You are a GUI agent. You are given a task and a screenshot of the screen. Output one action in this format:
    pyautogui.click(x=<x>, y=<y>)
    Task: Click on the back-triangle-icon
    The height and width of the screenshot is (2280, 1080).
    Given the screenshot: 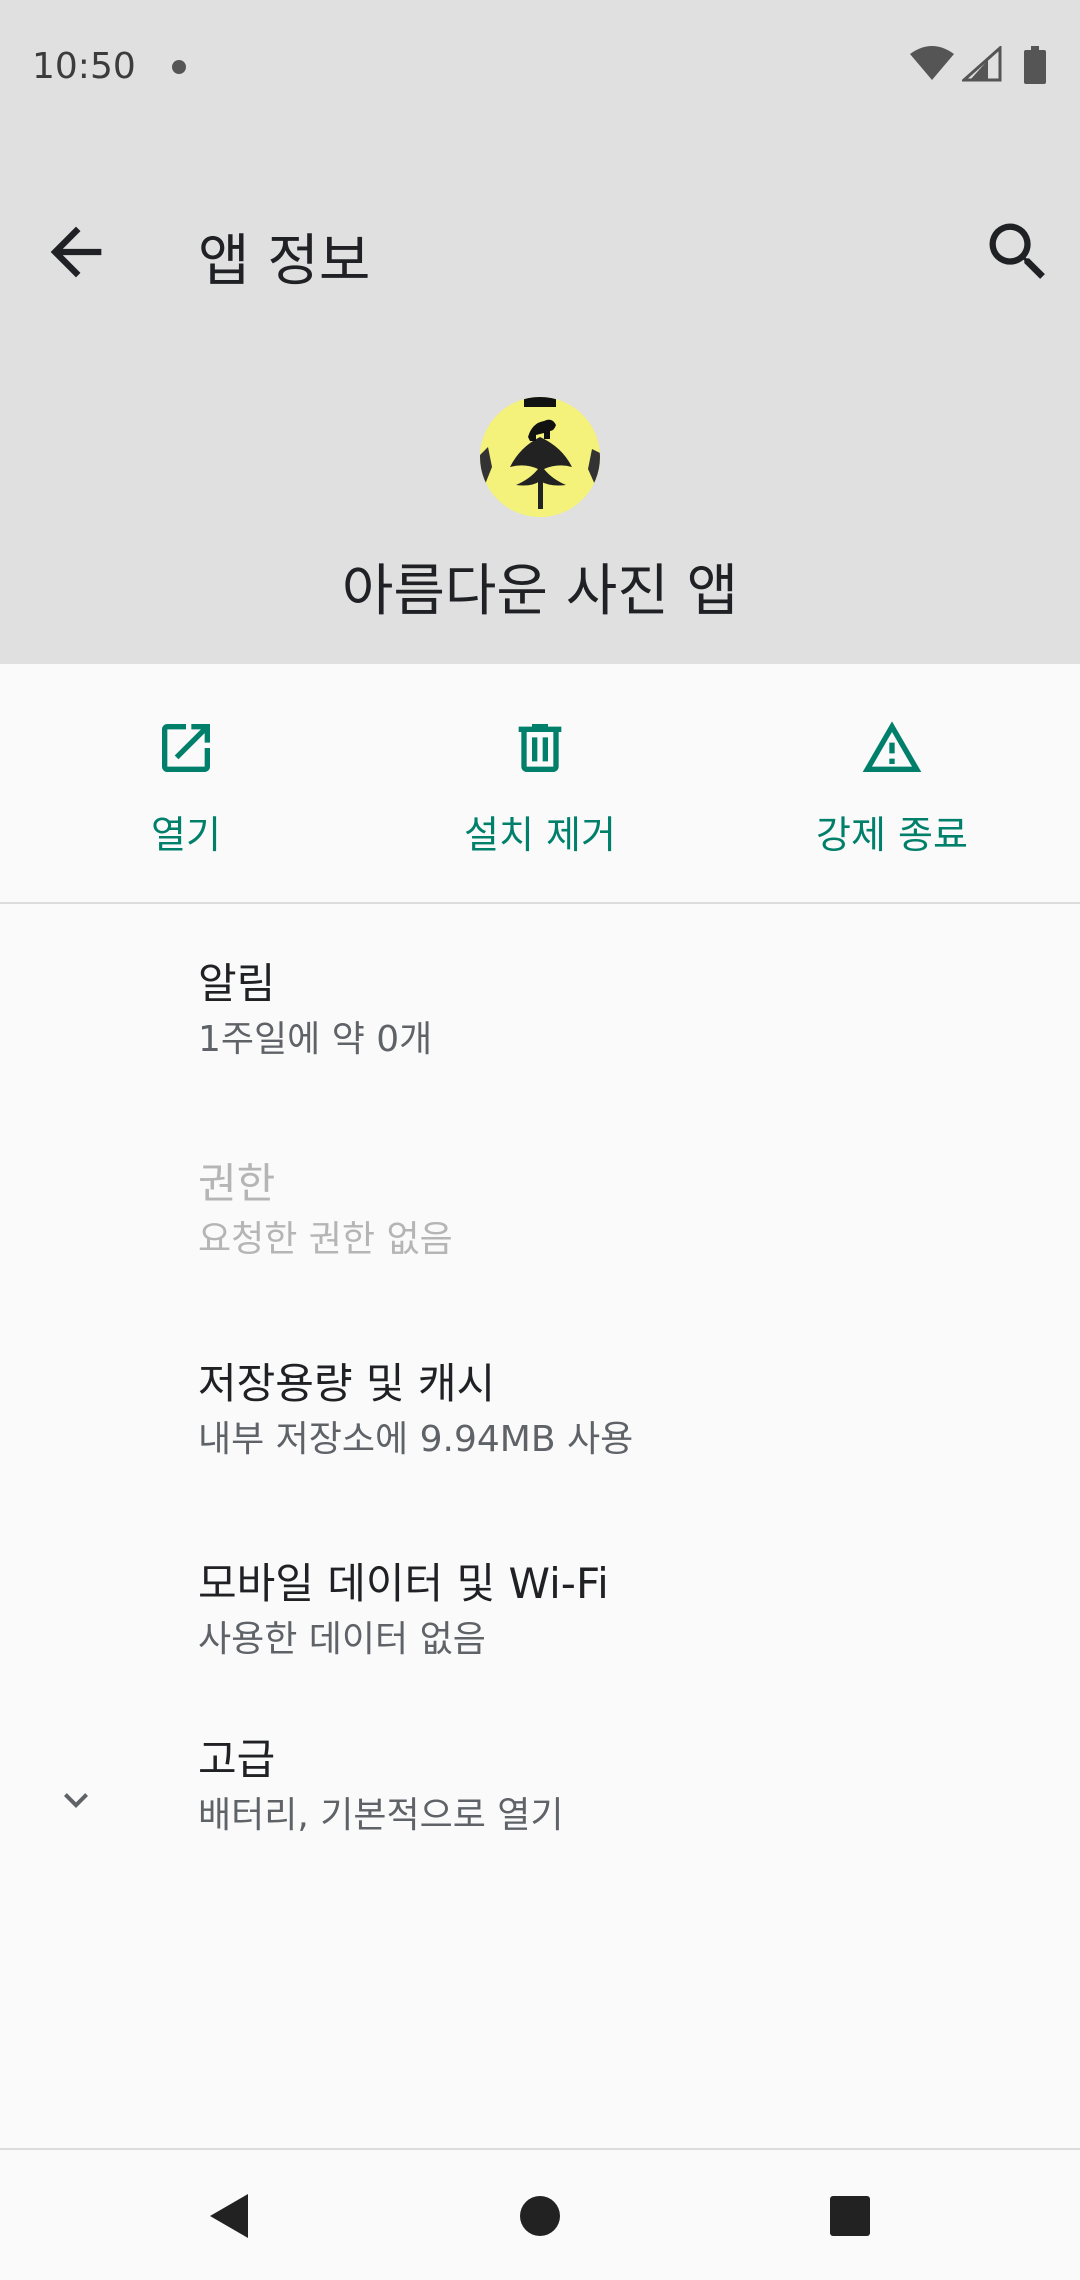 What is the action you would take?
    pyautogui.click(x=230, y=2227)
    